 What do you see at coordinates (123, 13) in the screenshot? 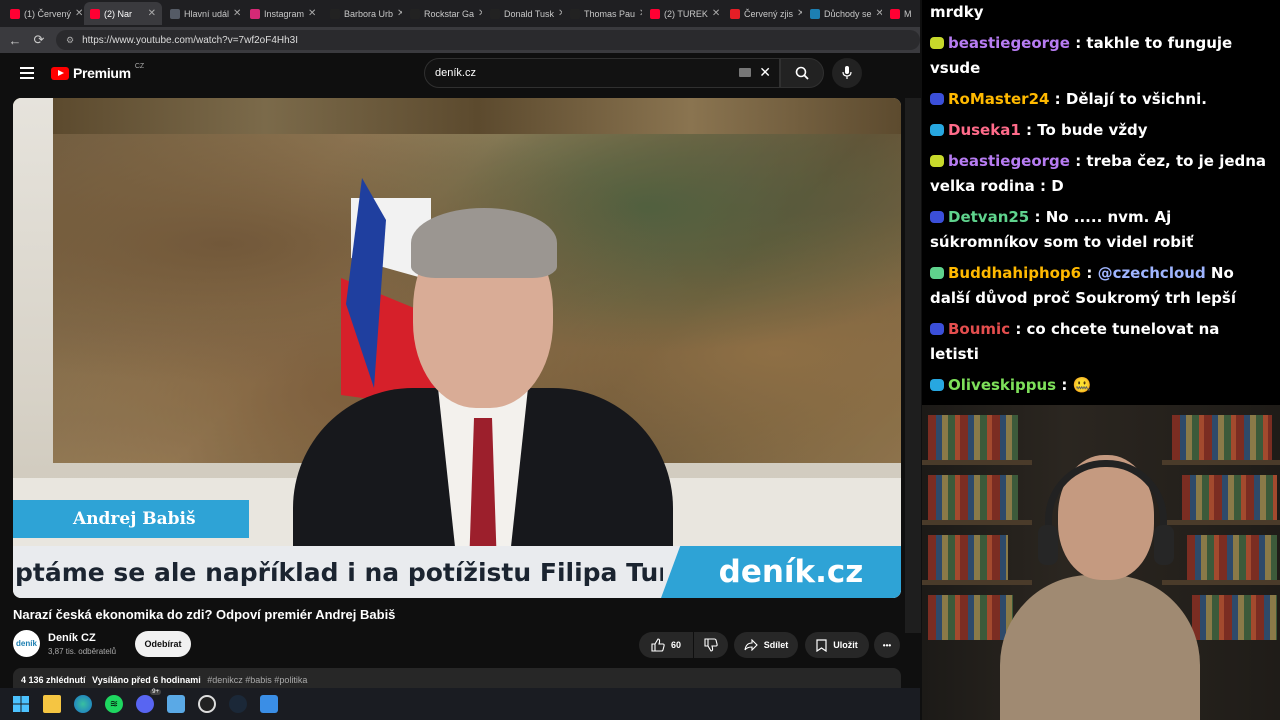
I see `browser-tab: (2) Nar ✕` at bounding box center [123, 13].